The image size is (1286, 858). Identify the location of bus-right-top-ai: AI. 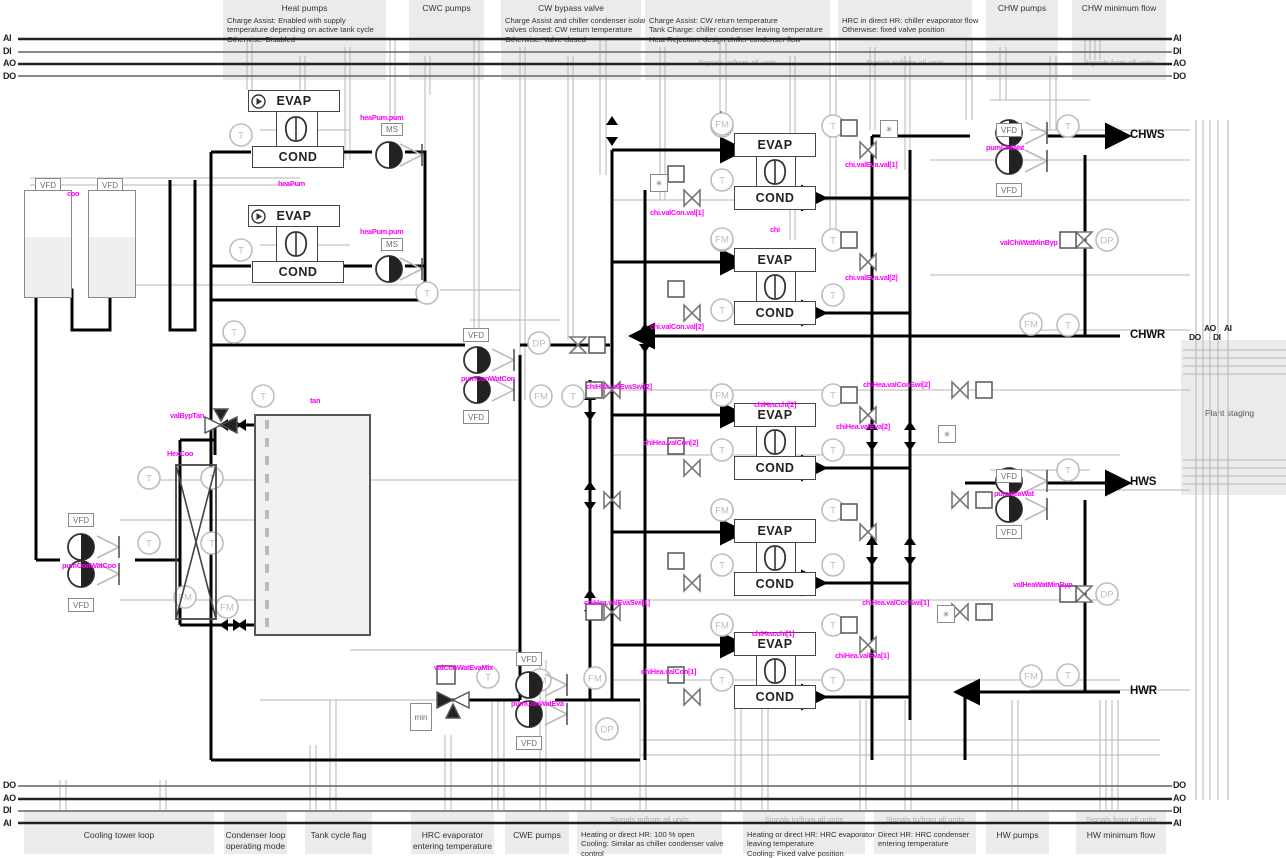
(1177, 38).